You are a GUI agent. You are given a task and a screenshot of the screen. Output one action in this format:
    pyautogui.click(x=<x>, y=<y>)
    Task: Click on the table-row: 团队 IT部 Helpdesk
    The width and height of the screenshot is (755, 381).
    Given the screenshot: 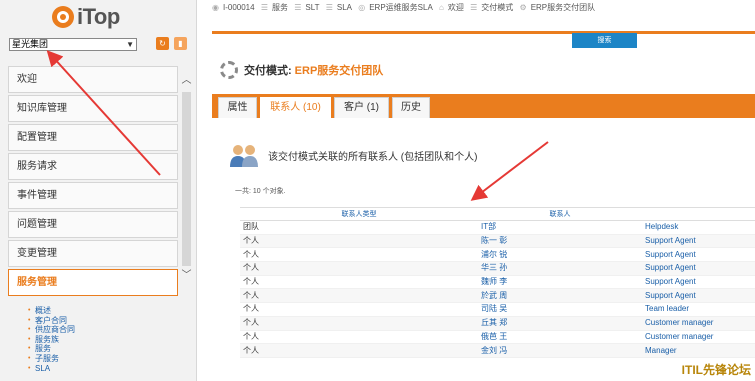 What is the action you would take?
    pyautogui.click(x=497, y=227)
    